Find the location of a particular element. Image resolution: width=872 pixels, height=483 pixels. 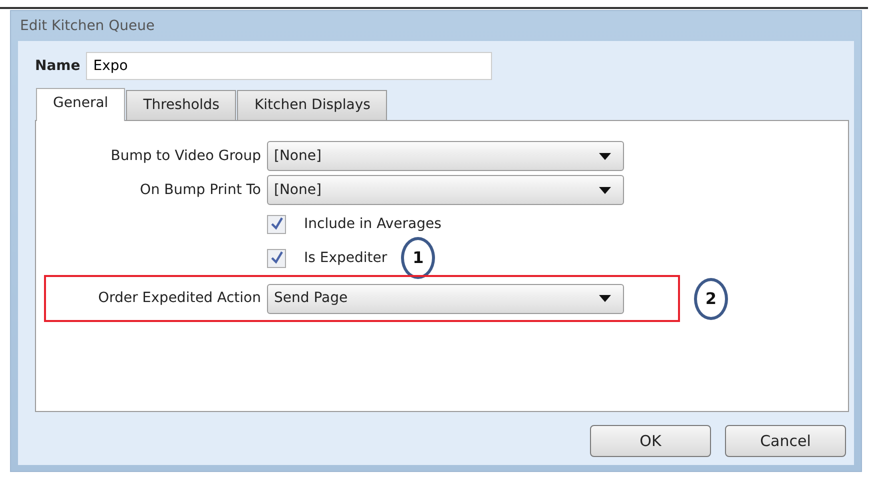

field-label: Order Expedited Action is located at coordinates (179, 298).